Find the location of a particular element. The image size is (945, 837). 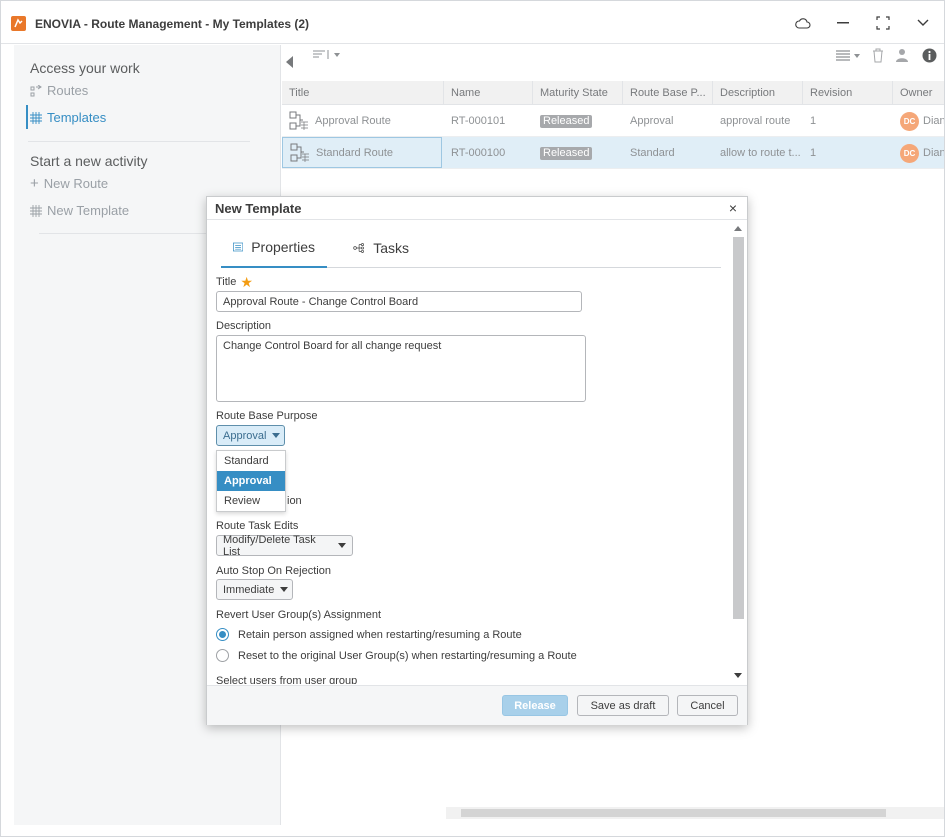

route-base-purpose-dropdown: Standard Approval Review is located at coordinates (251, 481).